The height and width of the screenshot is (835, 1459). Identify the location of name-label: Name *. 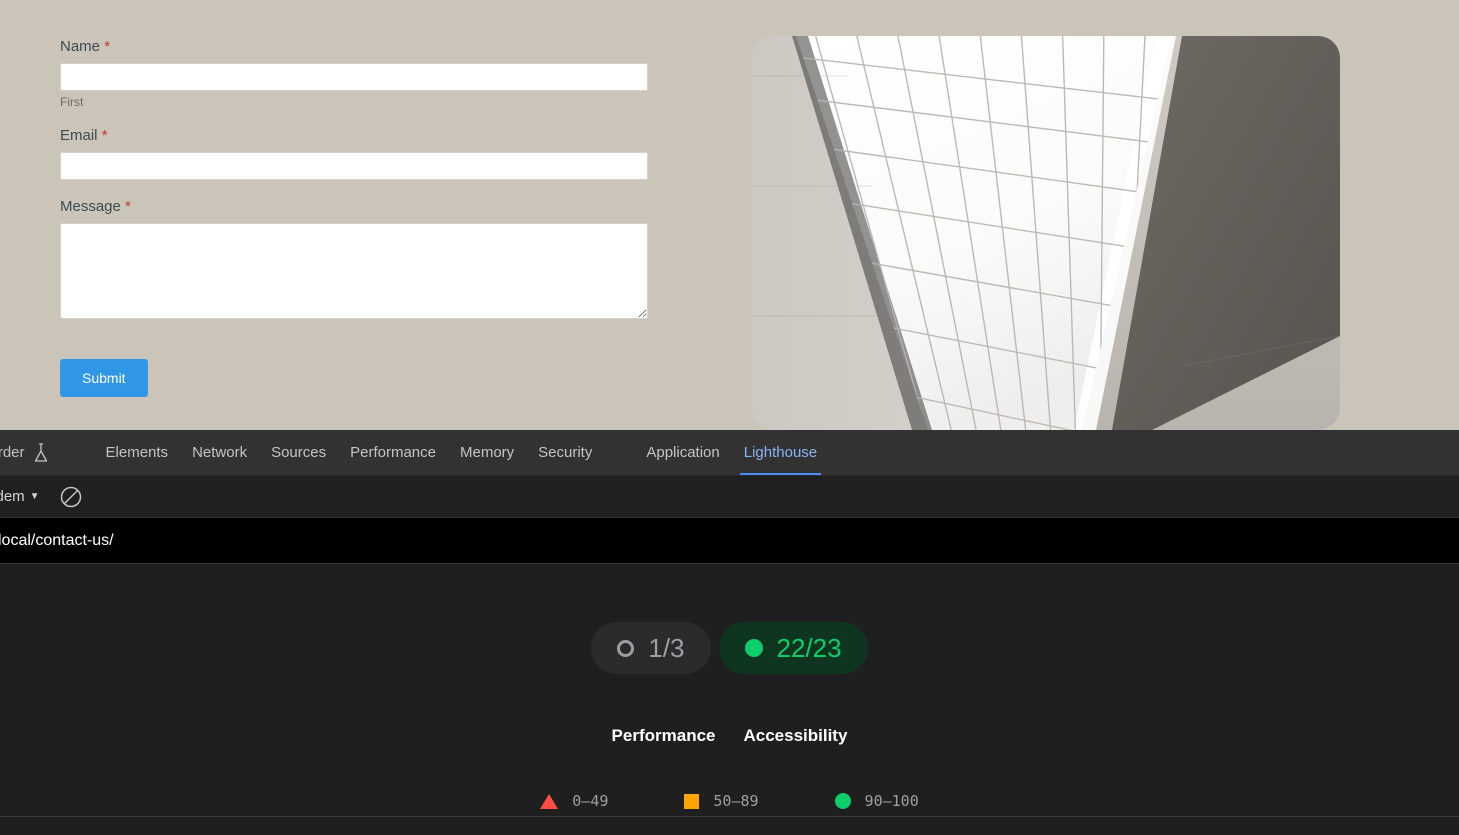
(355, 47).